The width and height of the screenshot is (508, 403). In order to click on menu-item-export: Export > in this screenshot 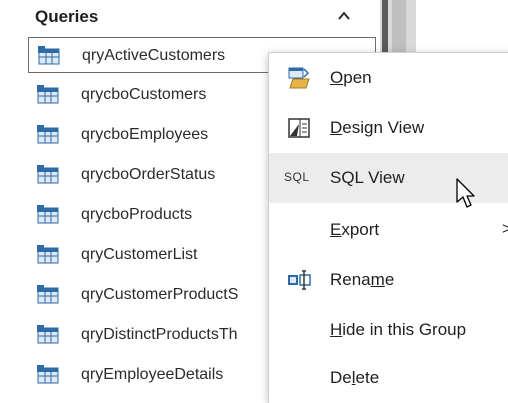, I will do `click(388, 230)`.